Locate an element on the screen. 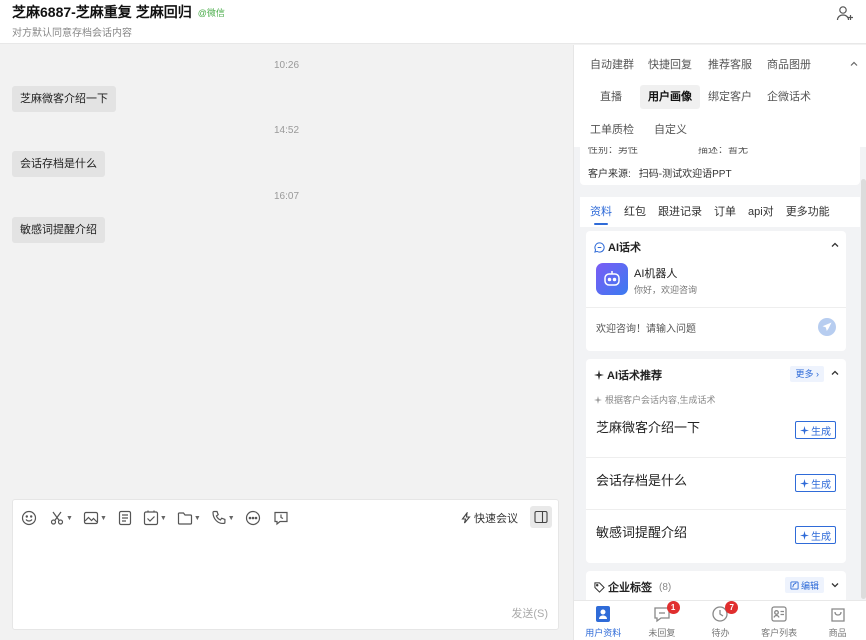  side-panel-toggle is located at coordinates (541, 517).